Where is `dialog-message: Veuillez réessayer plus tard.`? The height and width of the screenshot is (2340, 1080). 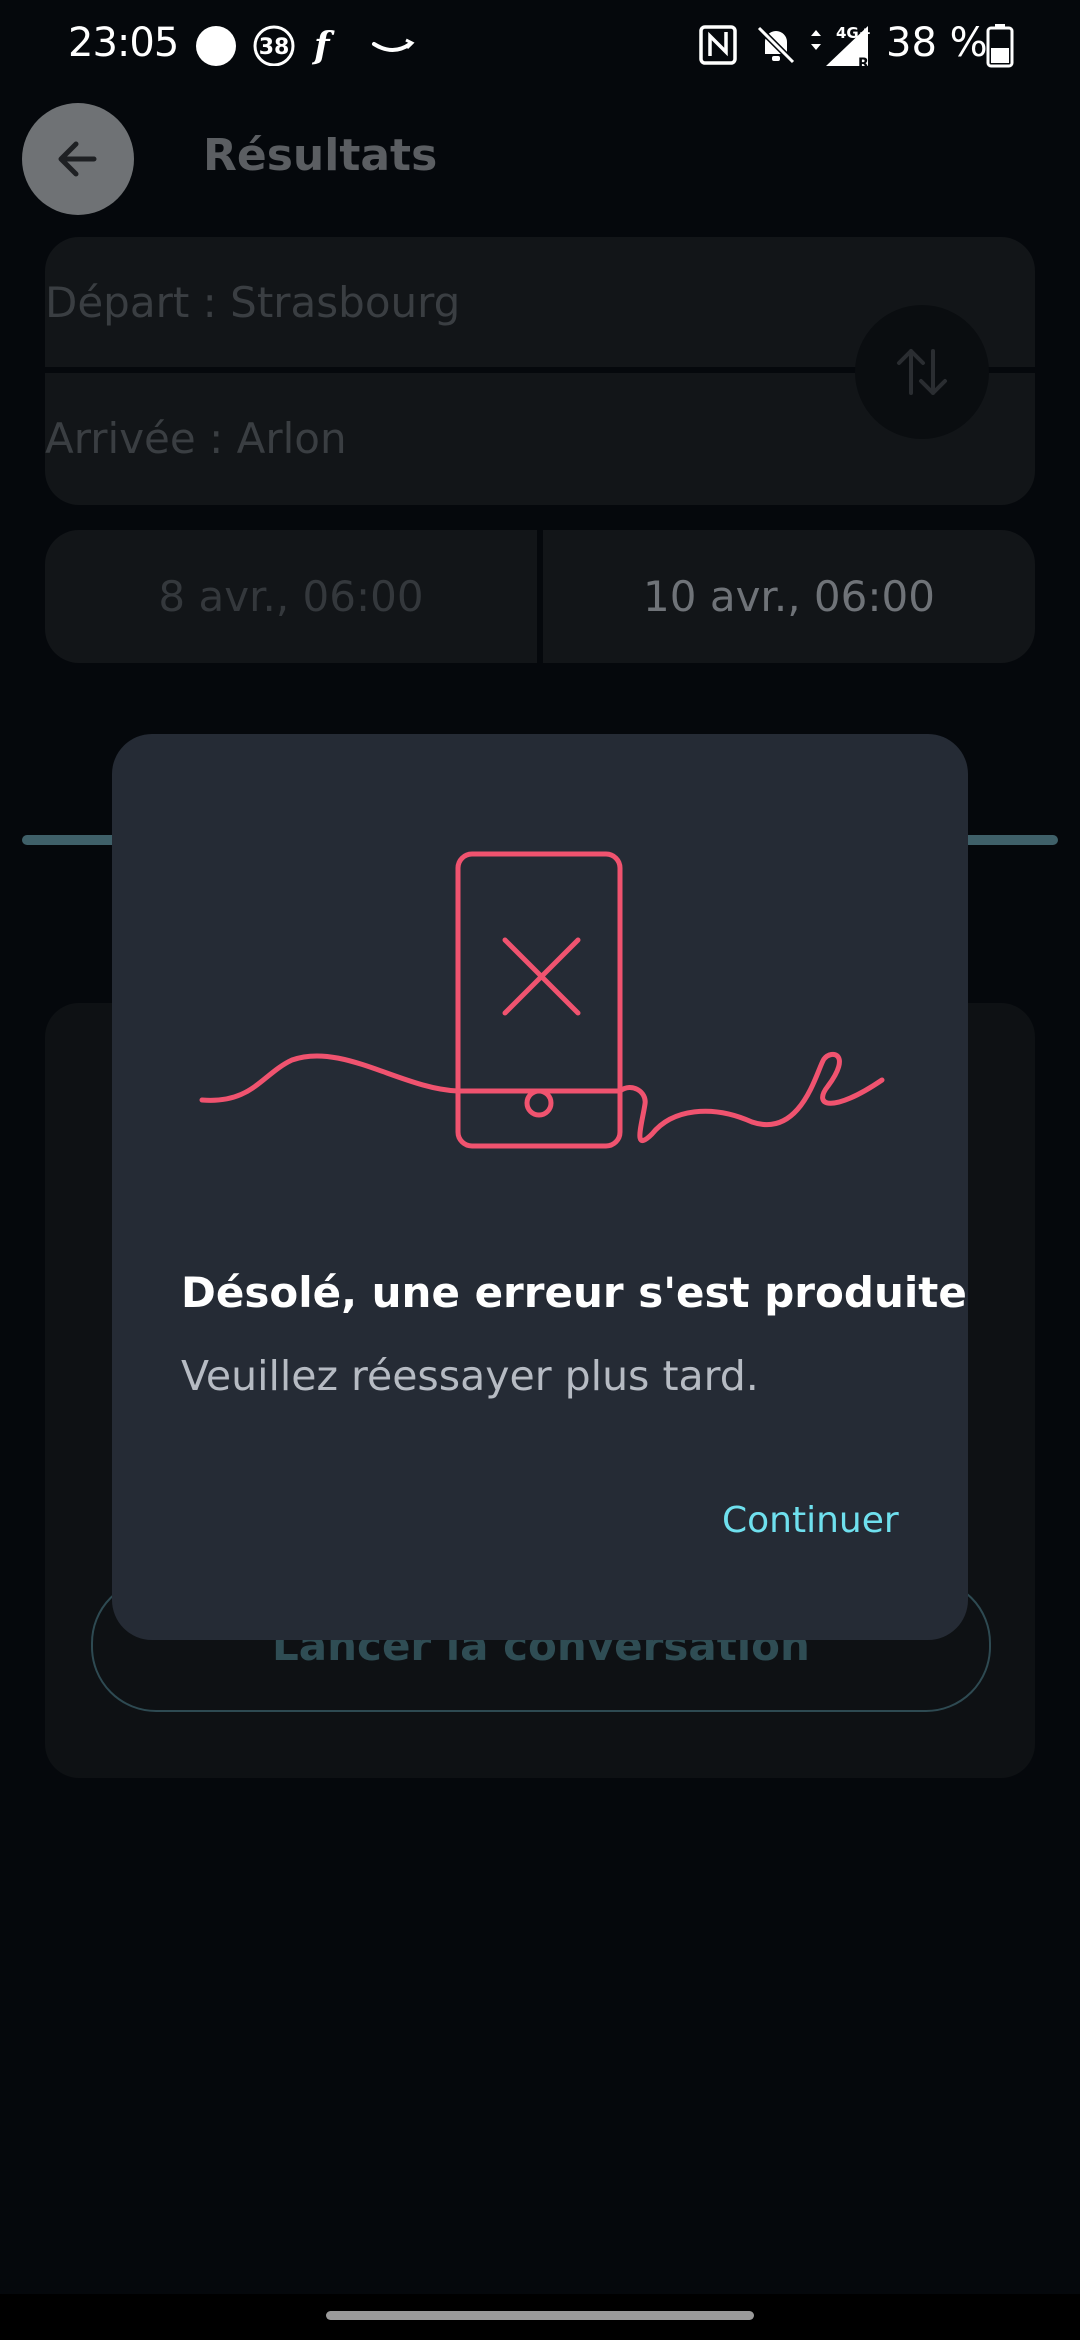
dialog-message: Veuillez réessayer plus tard. is located at coordinates (470, 1376).